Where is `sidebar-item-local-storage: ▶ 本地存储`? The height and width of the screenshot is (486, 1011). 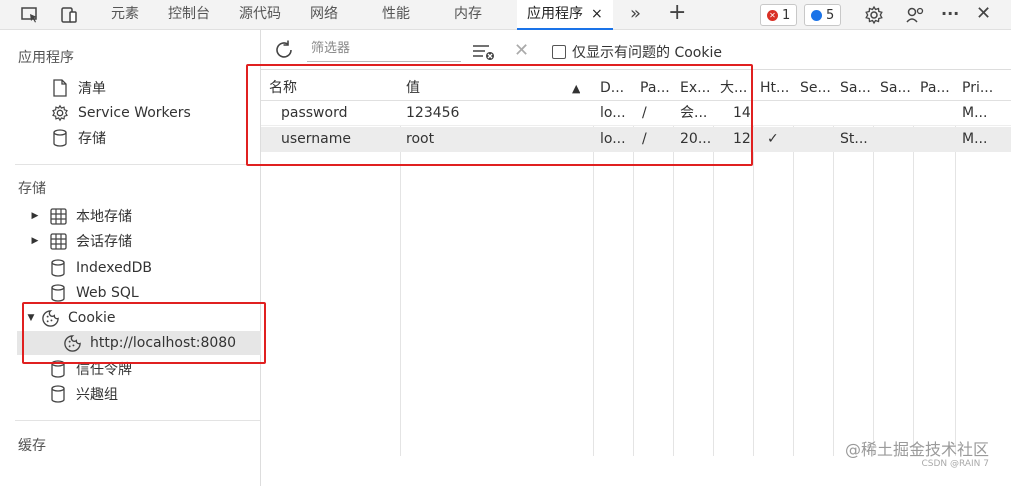 sidebar-item-local-storage: ▶ 本地存储 is located at coordinates (81, 216).